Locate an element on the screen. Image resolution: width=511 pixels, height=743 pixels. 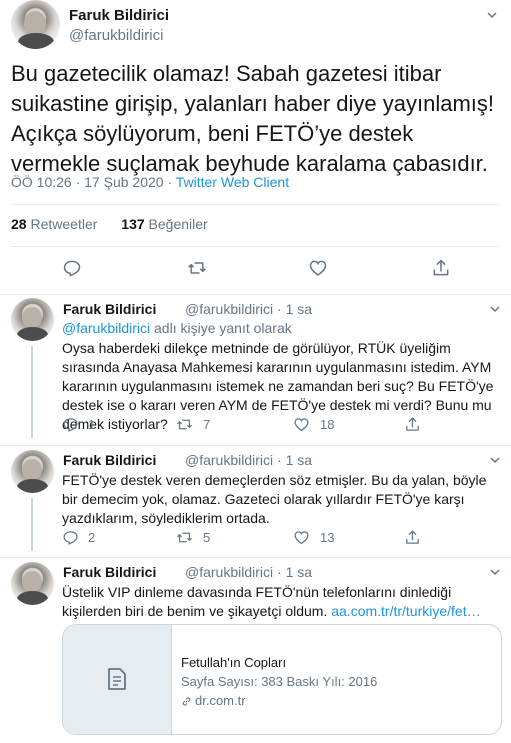
card-thumbnail is located at coordinates (117, 679).